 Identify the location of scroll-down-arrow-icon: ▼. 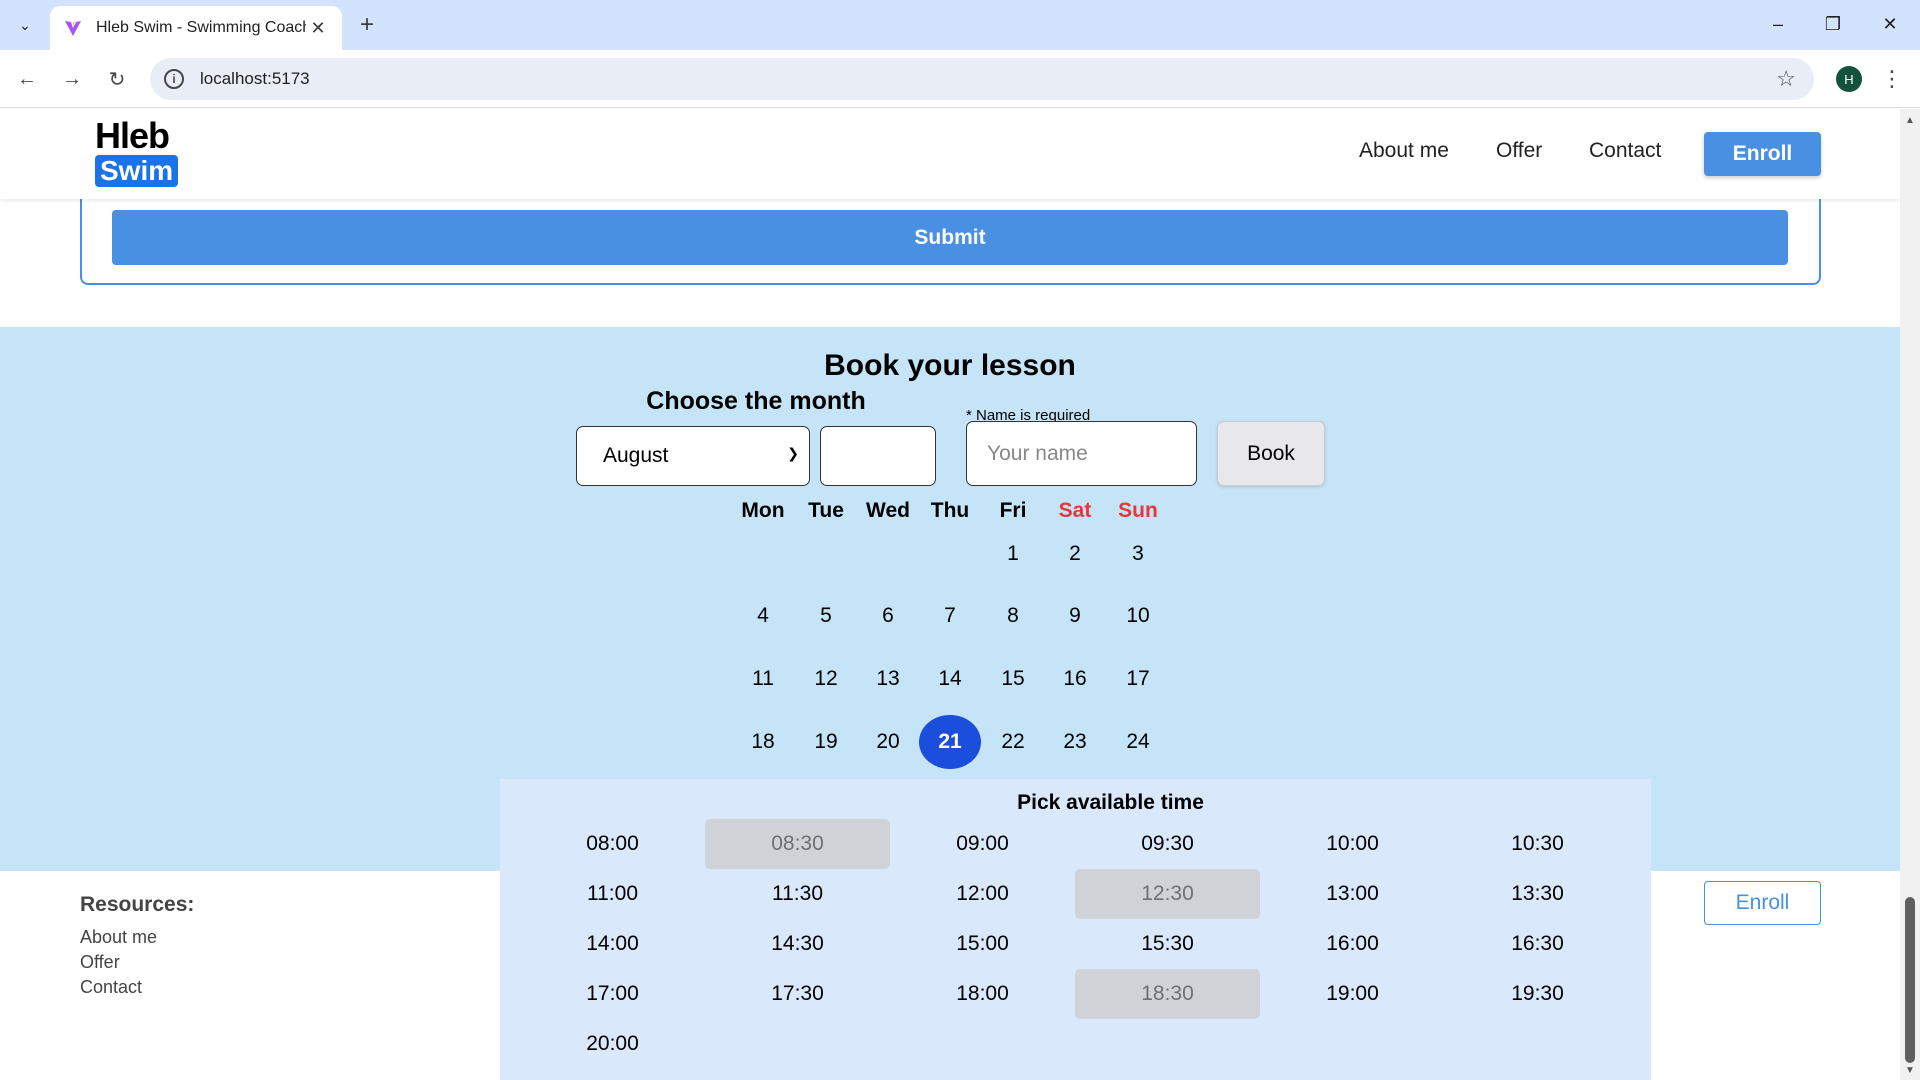
(1910, 1070).